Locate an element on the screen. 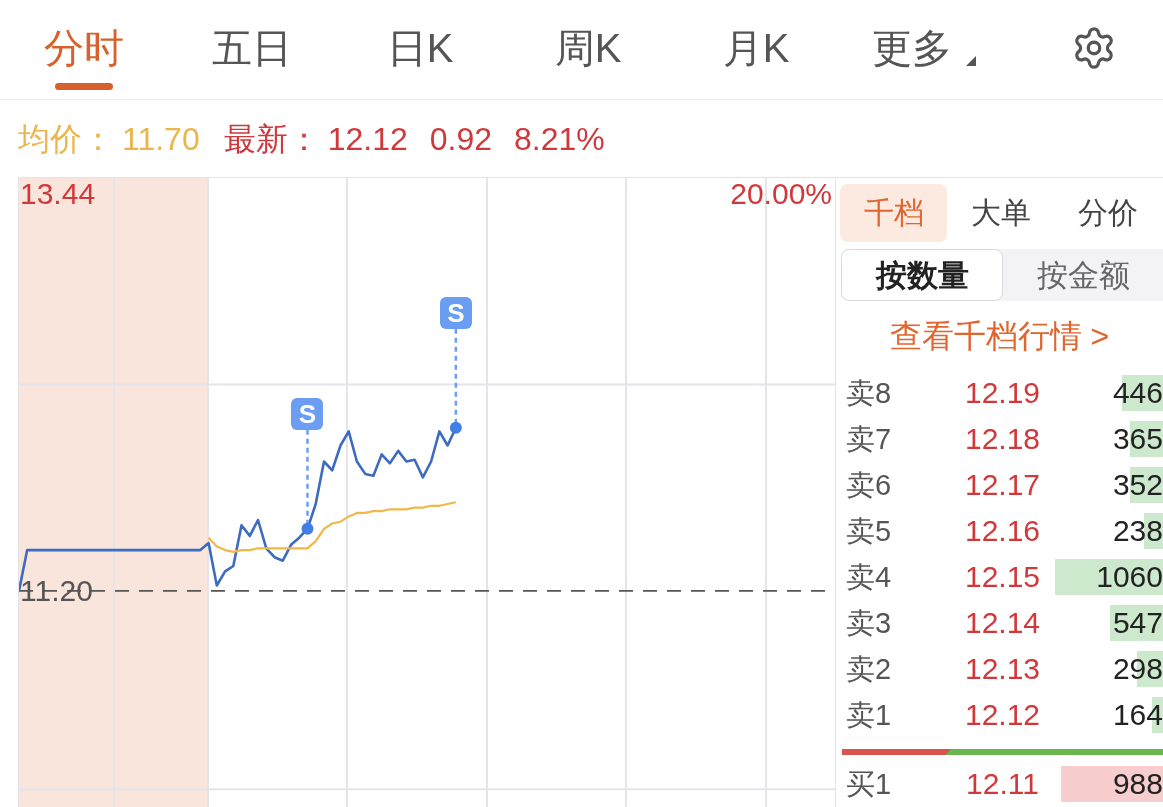 This screenshot has width=1163, height=807. order-volume: 164 is located at coordinates (1137, 715).